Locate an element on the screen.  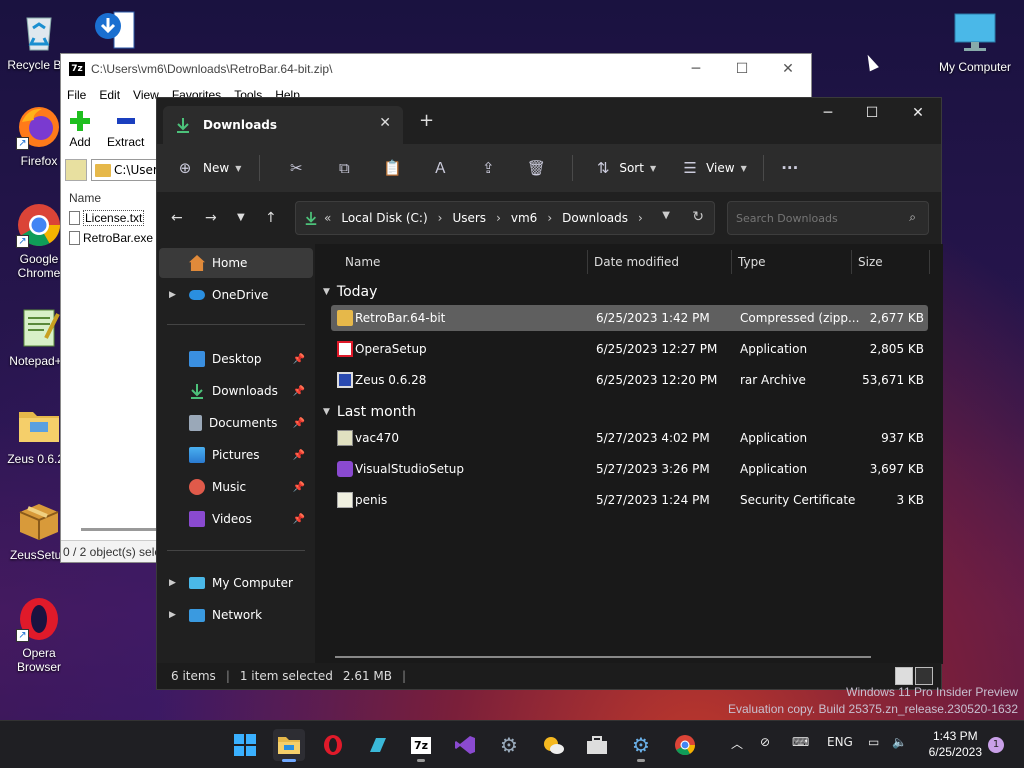
new-button: ⊕ New ▼ is located at coordinates (208, 168).